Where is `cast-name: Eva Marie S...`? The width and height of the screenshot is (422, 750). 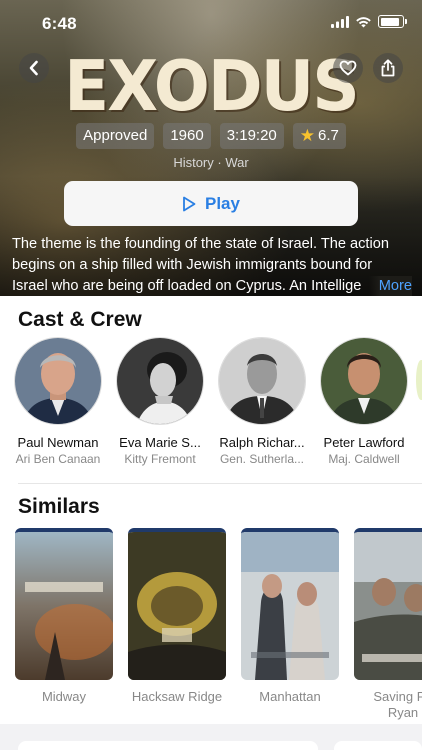 cast-name: Eva Marie S... is located at coordinates (160, 442).